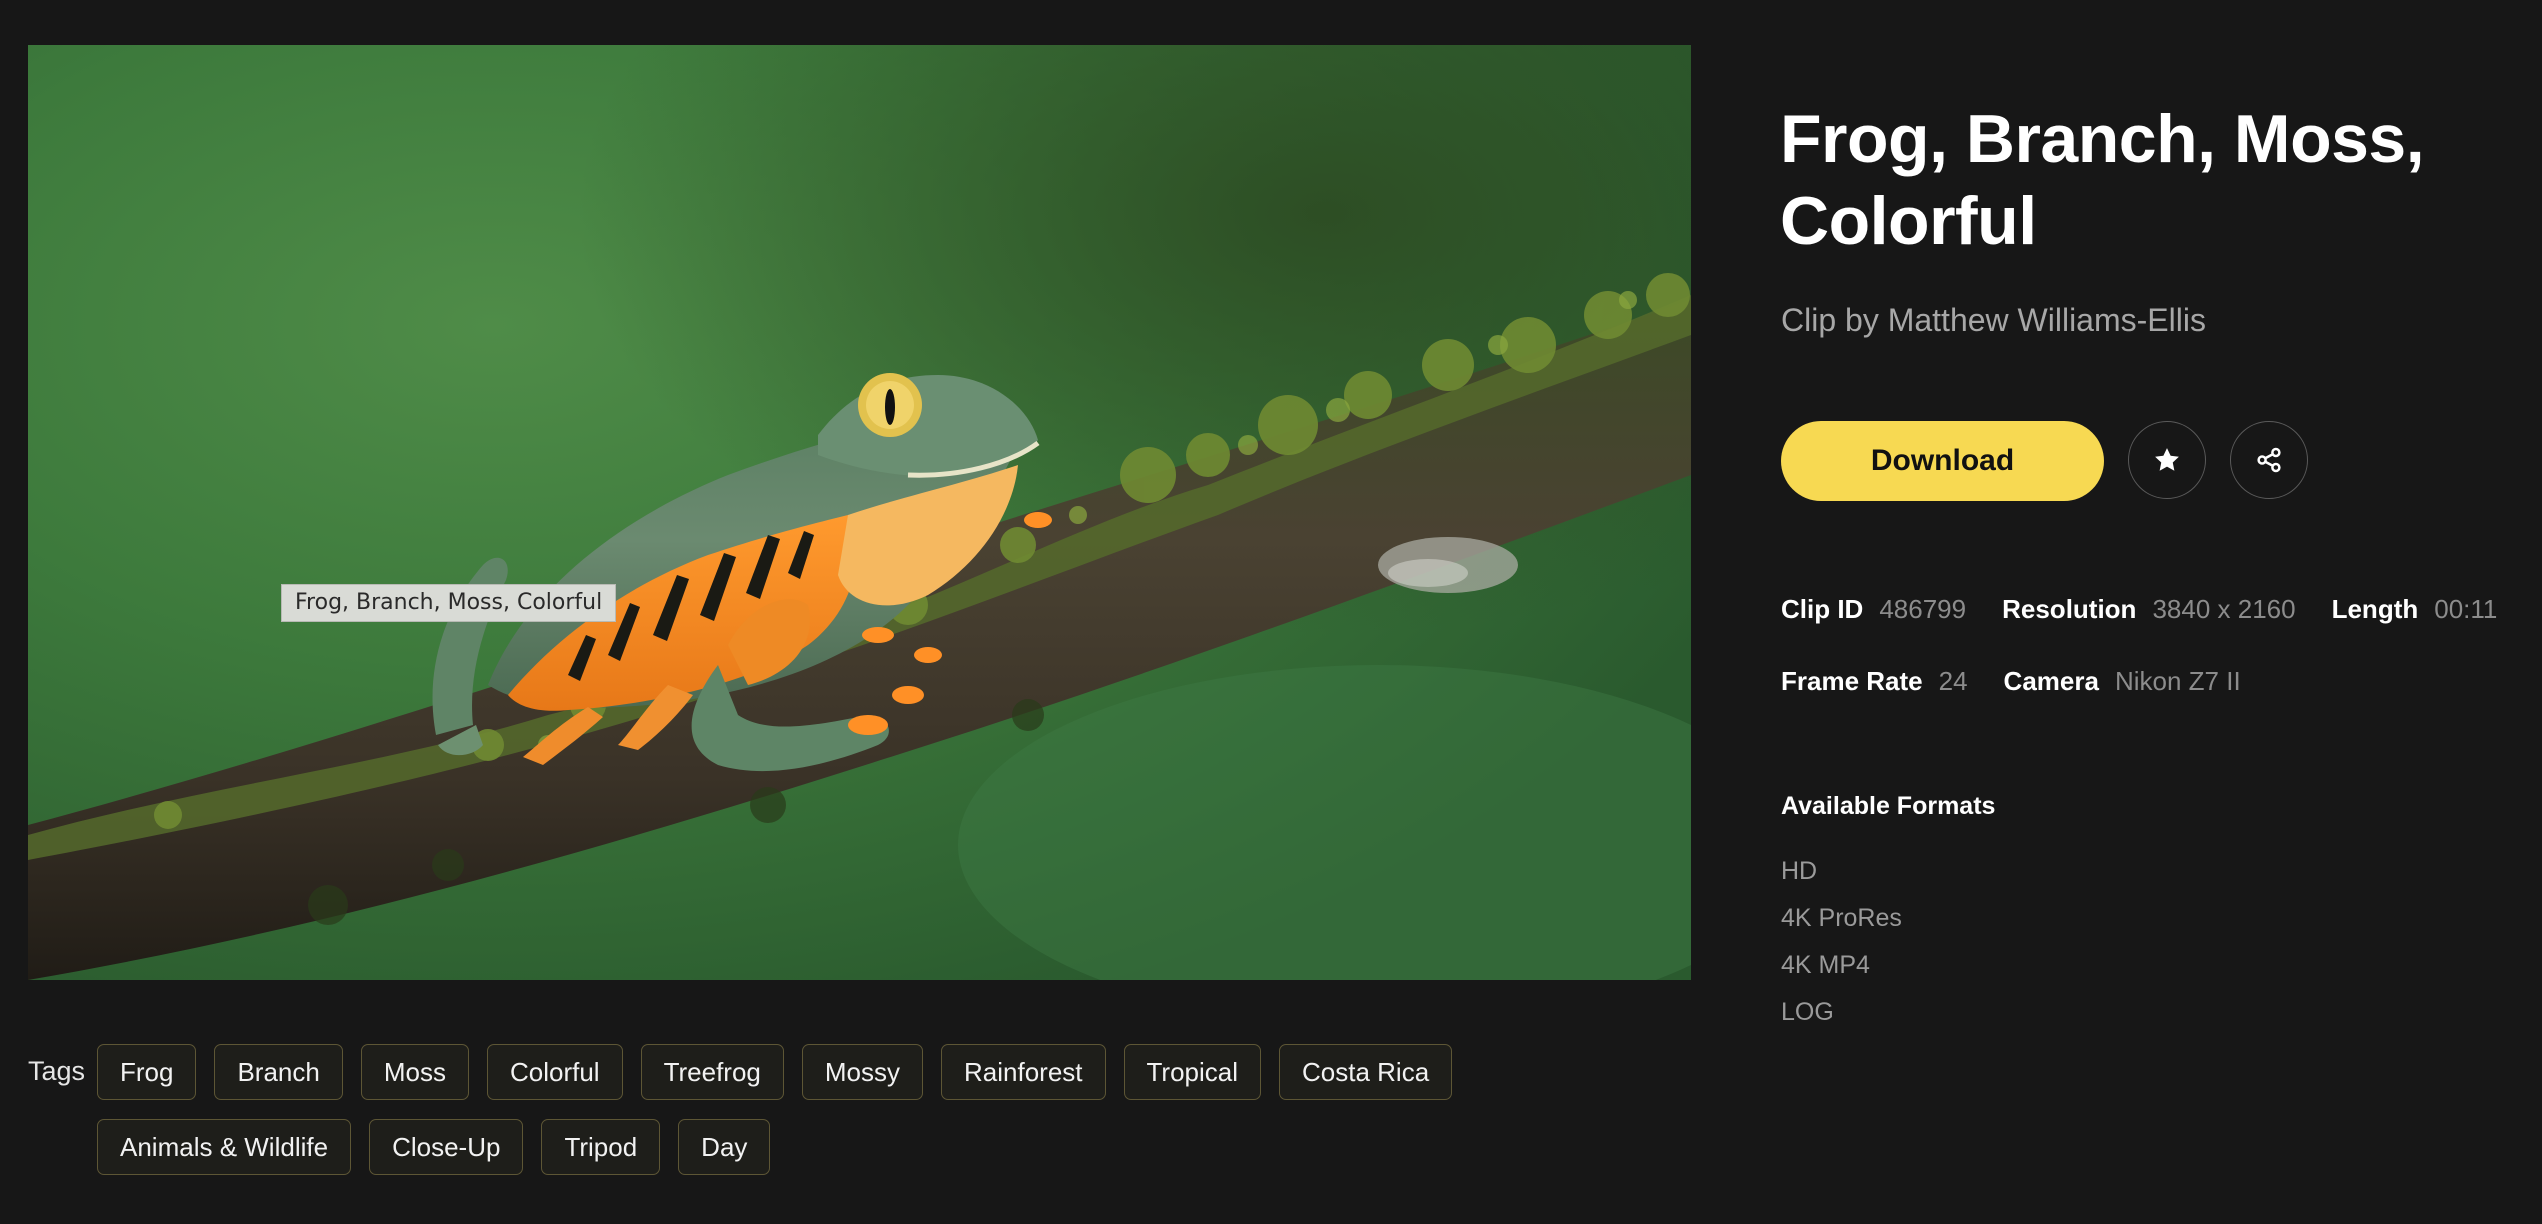 This screenshot has width=2542, height=1224. I want to click on resolution-value: 3840 x 2160, so click(2224, 609).